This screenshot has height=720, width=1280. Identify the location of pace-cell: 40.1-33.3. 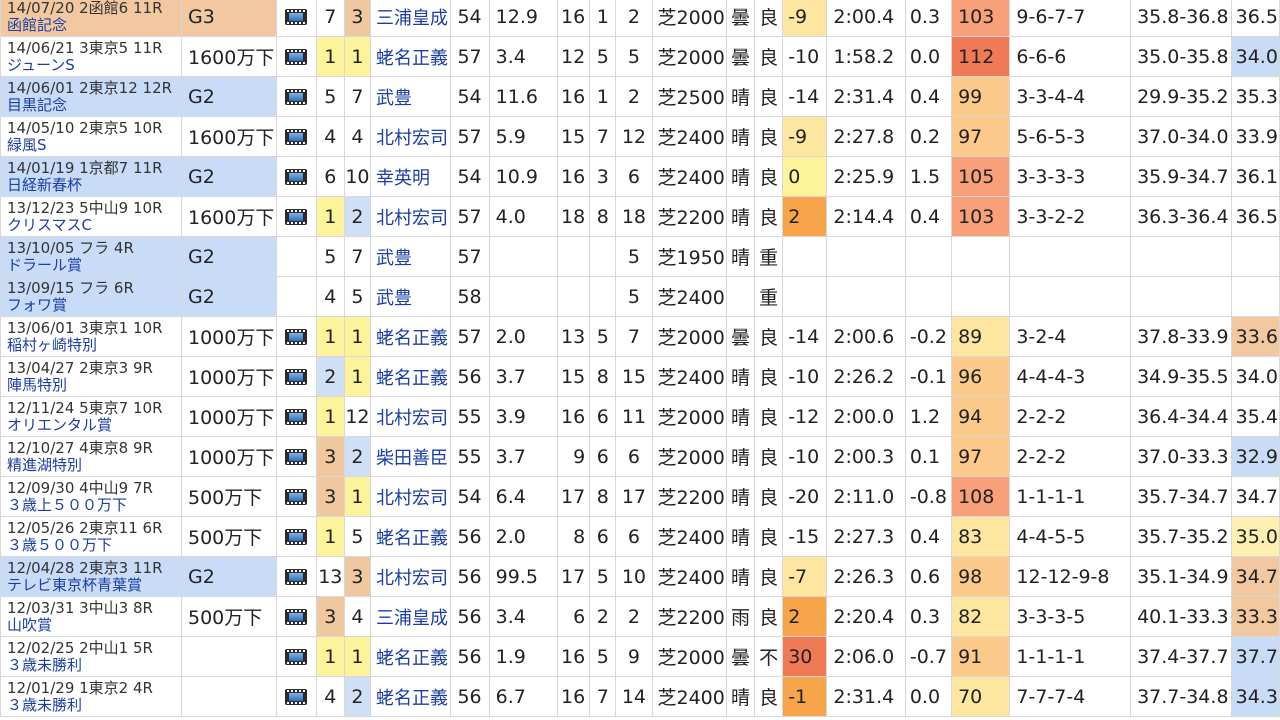
(1181, 616).